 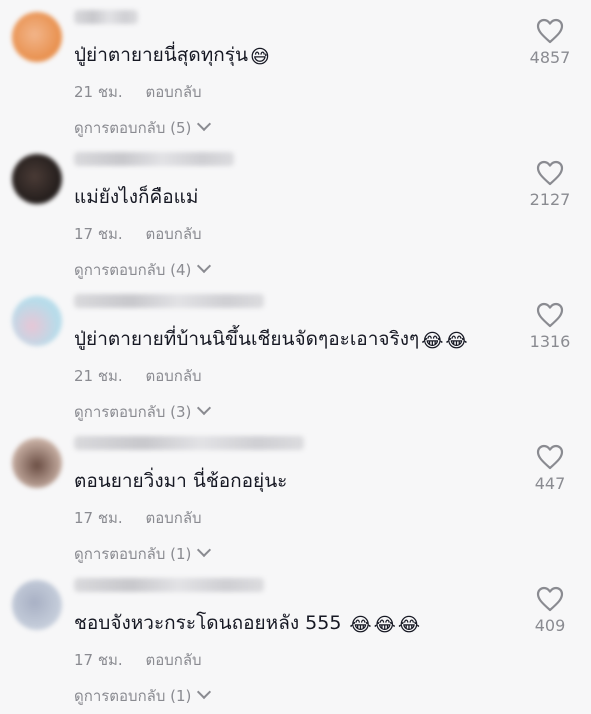 I want to click on view-replies-button: ดูการตอบกลับ (4), so click(x=143, y=270).